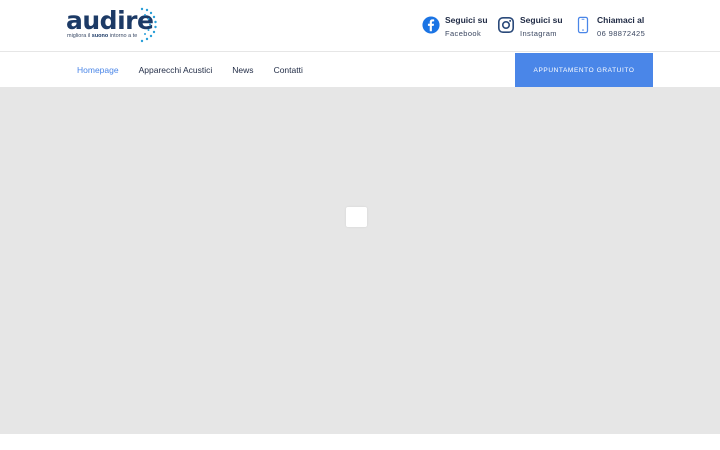 The height and width of the screenshot is (450, 720). What do you see at coordinates (98, 70) in the screenshot?
I see `nav-item-homepage: Homepage` at bounding box center [98, 70].